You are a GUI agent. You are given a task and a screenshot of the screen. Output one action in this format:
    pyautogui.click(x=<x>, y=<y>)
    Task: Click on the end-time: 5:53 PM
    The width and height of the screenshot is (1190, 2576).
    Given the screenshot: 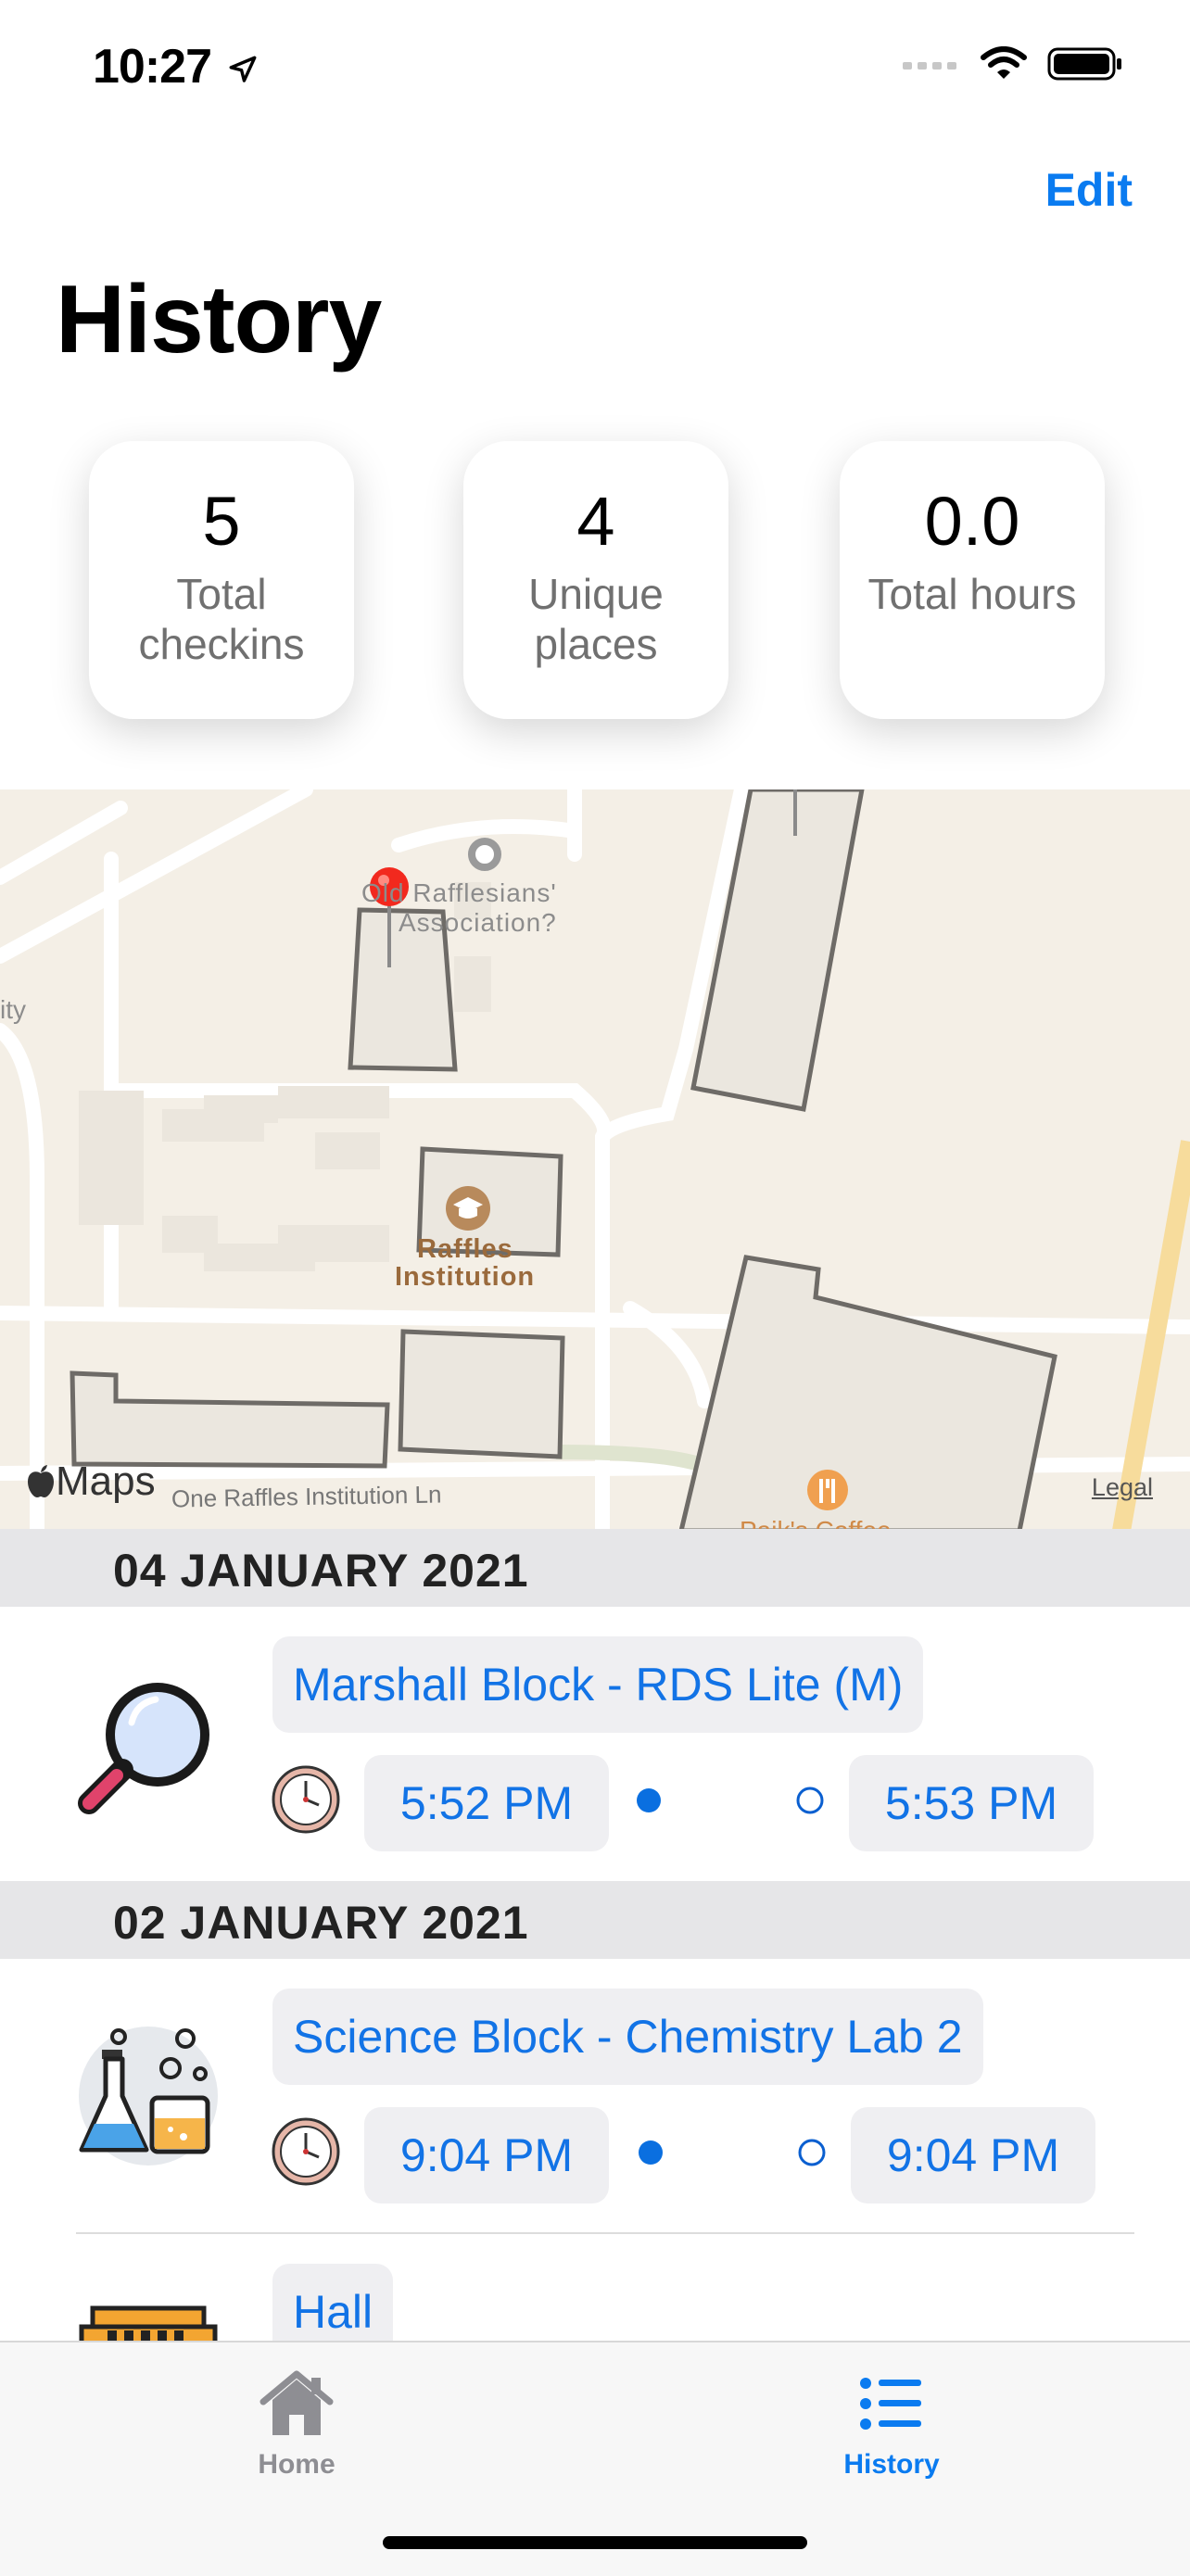 What is the action you would take?
    pyautogui.click(x=971, y=1803)
    